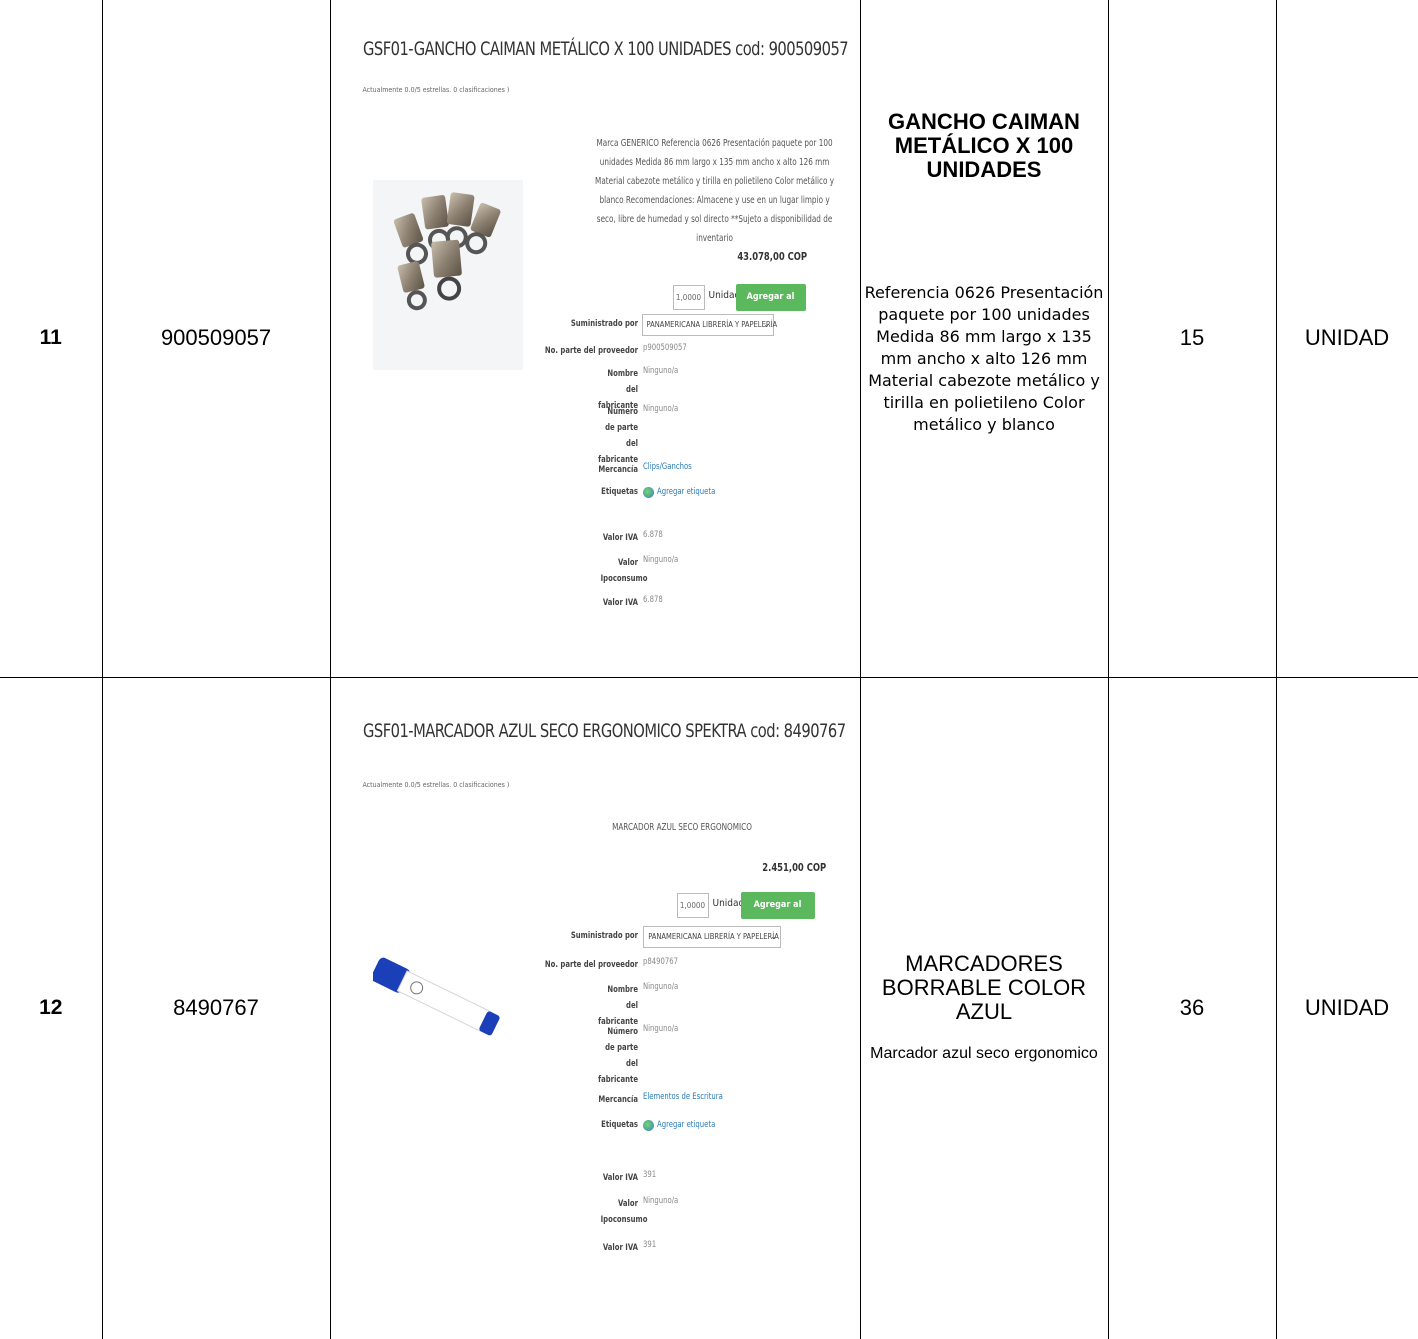 This screenshot has height=1339, width=1418. Describe the element at coordinates (984, 988) in the screenshot. I see `description-title: MARCADORES BORRABLE COLOR AZUL` at that location.